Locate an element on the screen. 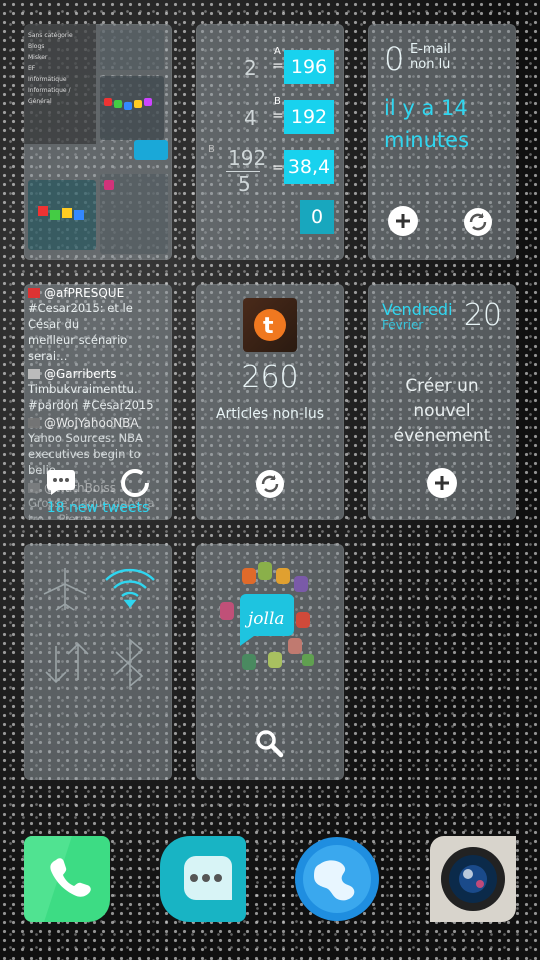 The image size is (540, 960). create-event-label: Créer un nouvel événement is located at coordinates (442, 411).